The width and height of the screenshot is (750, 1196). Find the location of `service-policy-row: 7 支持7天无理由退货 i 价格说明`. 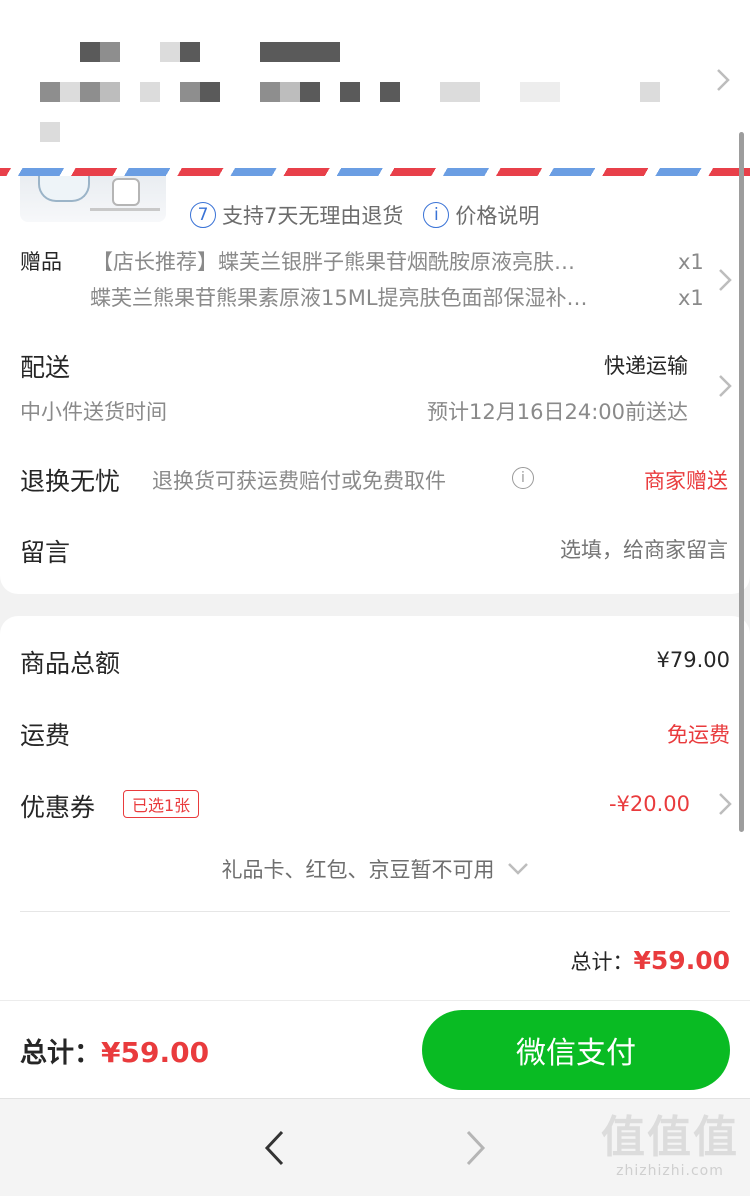

service-policy-row: 7 支持7天无理由退货 i 价格说明 is located at coordinates (364, 215).